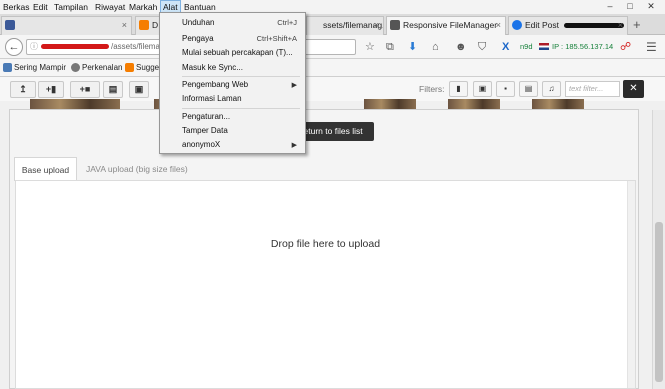 This screenshot has height=389, width=665. Describe the element at coordinates (505, 47) in the screenshot. I see `anonymox-icon: X` at that location.